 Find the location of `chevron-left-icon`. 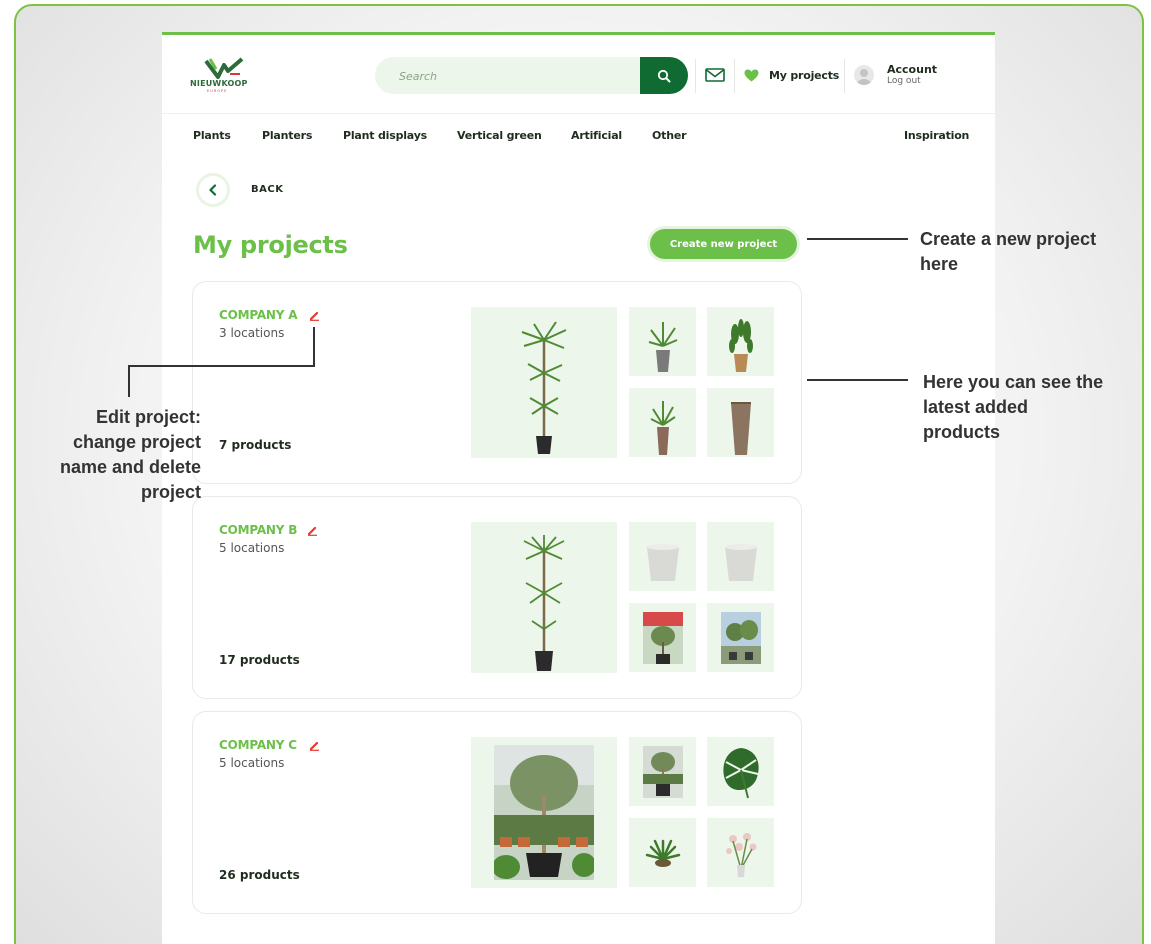

chevron-left-icon is located at coordinates (213, 190).